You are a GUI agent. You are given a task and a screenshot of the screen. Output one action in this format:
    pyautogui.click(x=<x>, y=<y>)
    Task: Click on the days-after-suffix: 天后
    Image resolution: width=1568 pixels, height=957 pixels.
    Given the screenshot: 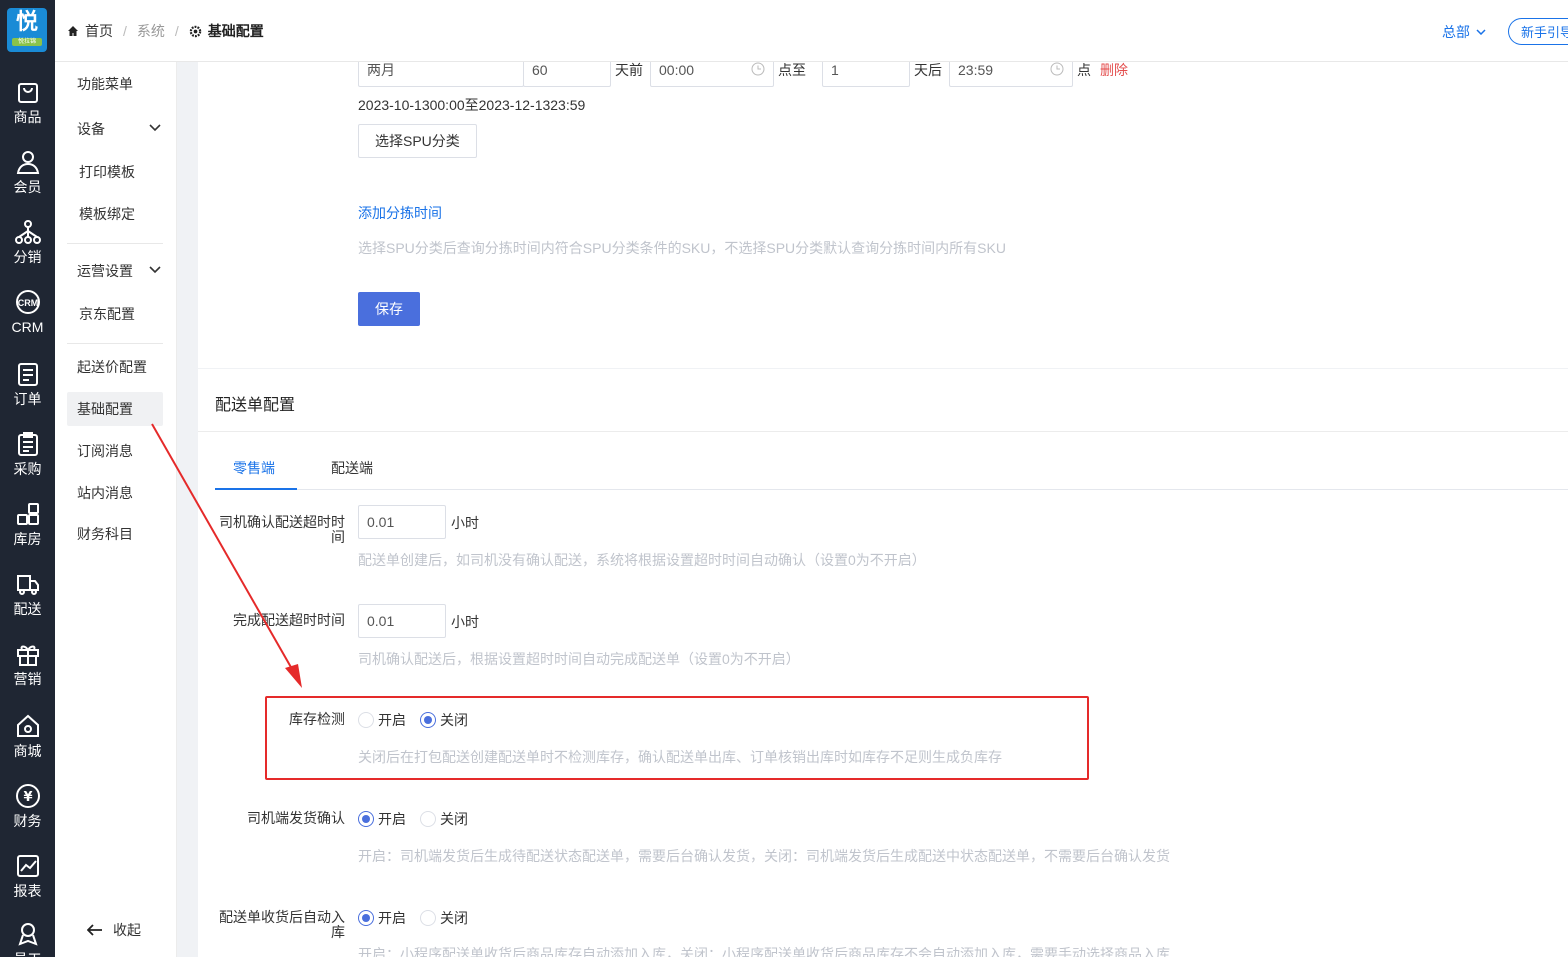 What is the action you would take?
    pyautogui.click(x=928, y=70)
    